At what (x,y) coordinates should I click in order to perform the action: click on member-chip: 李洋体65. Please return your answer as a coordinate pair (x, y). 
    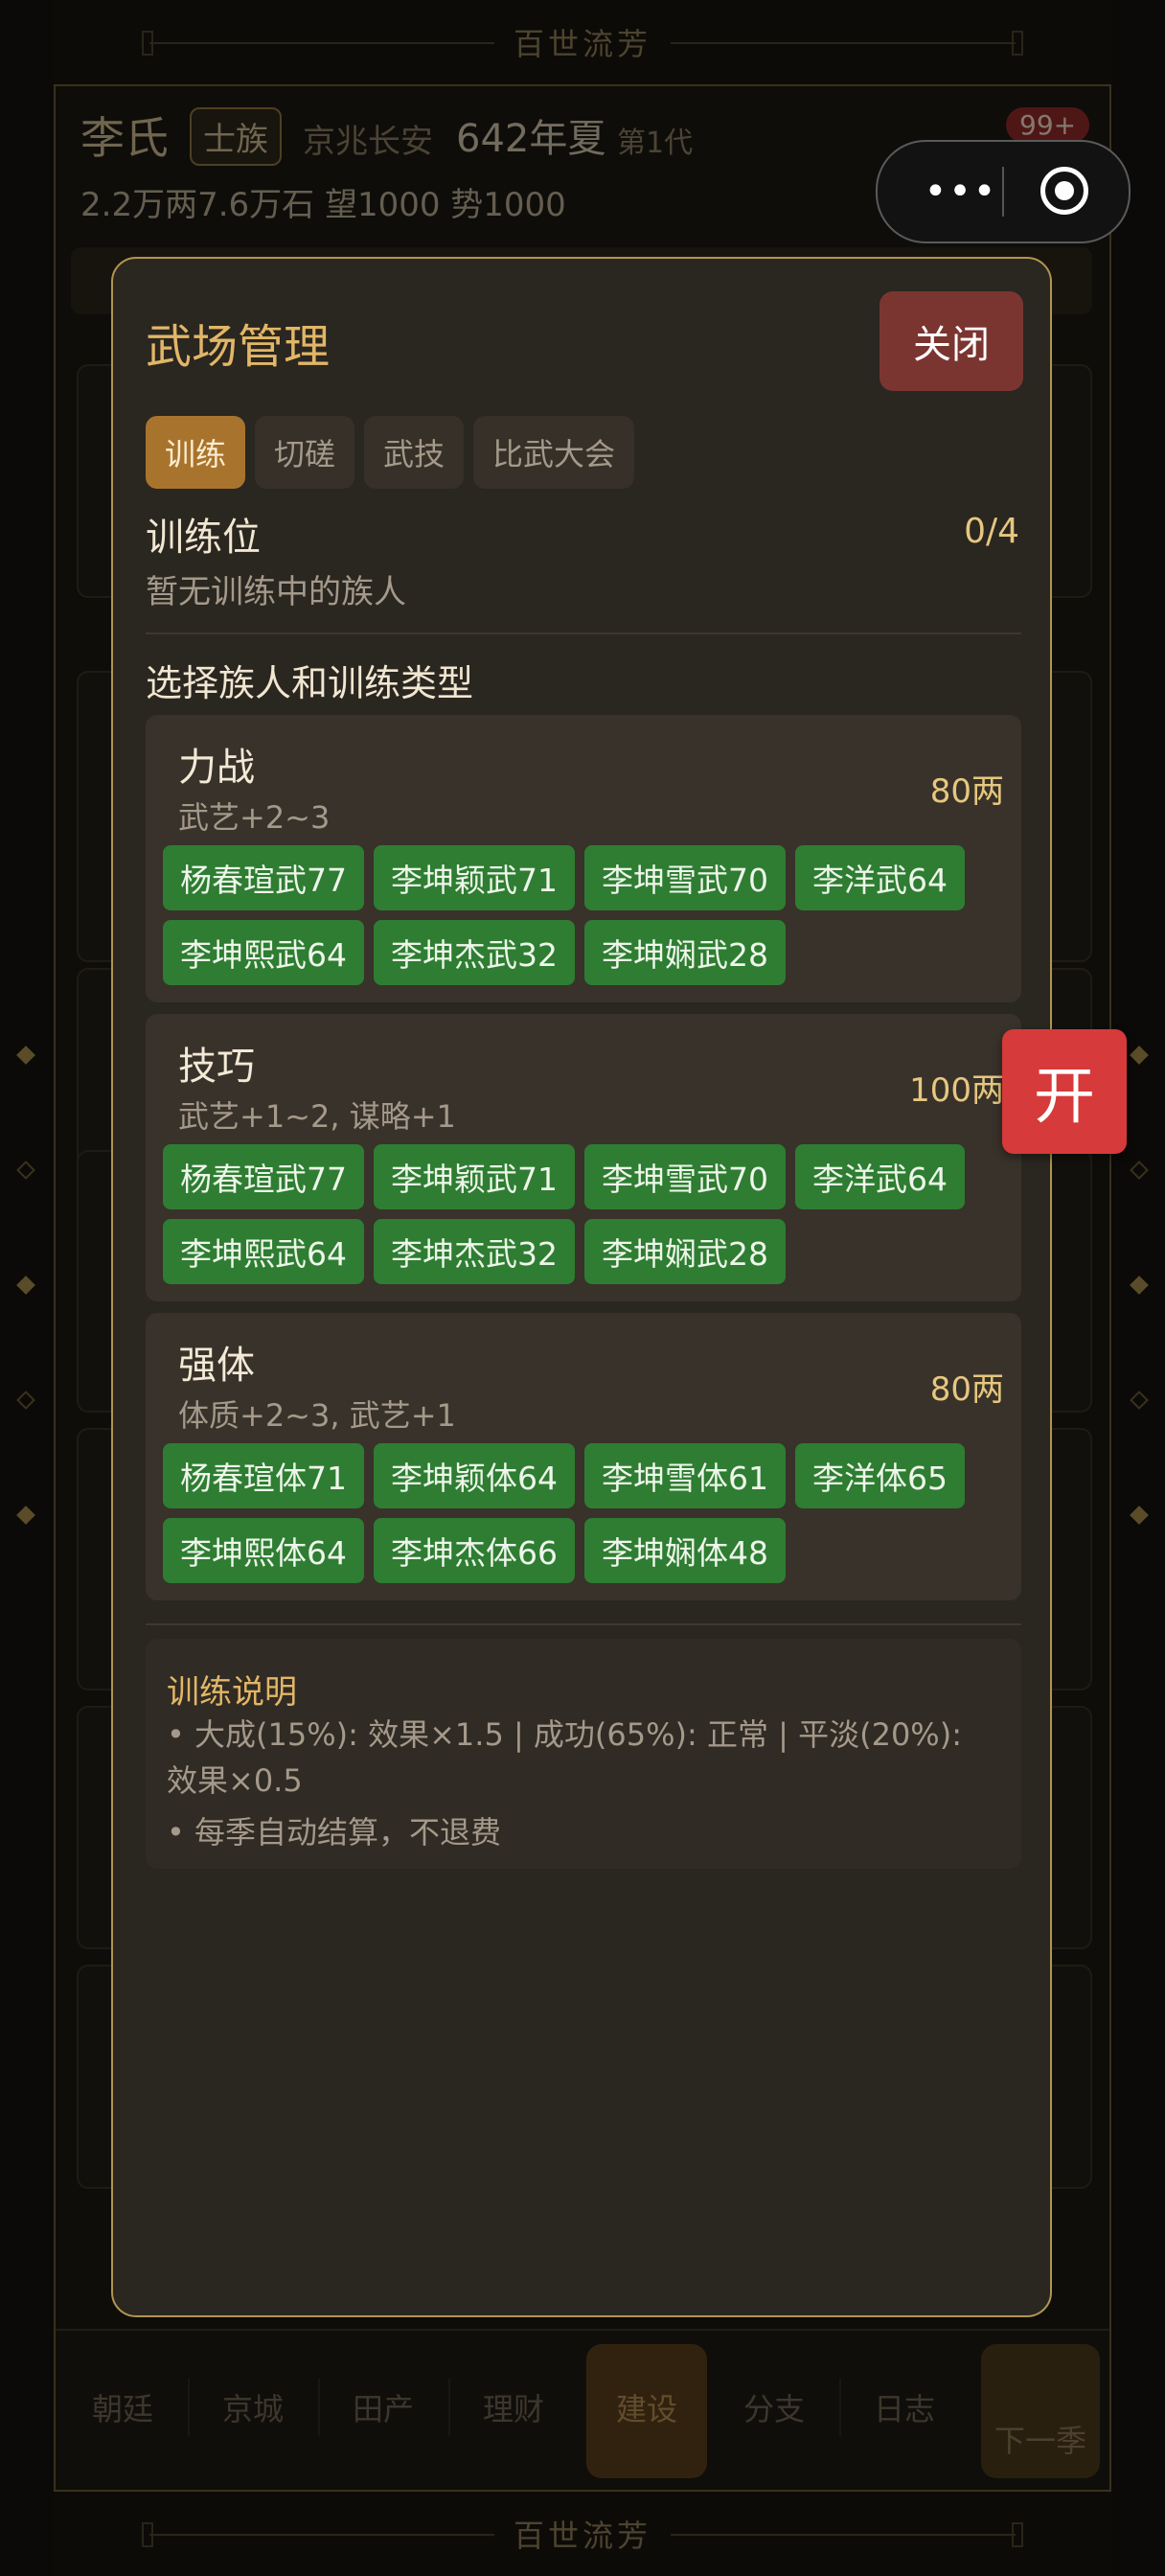
    Looking at the image, I should click on (880, 1475).